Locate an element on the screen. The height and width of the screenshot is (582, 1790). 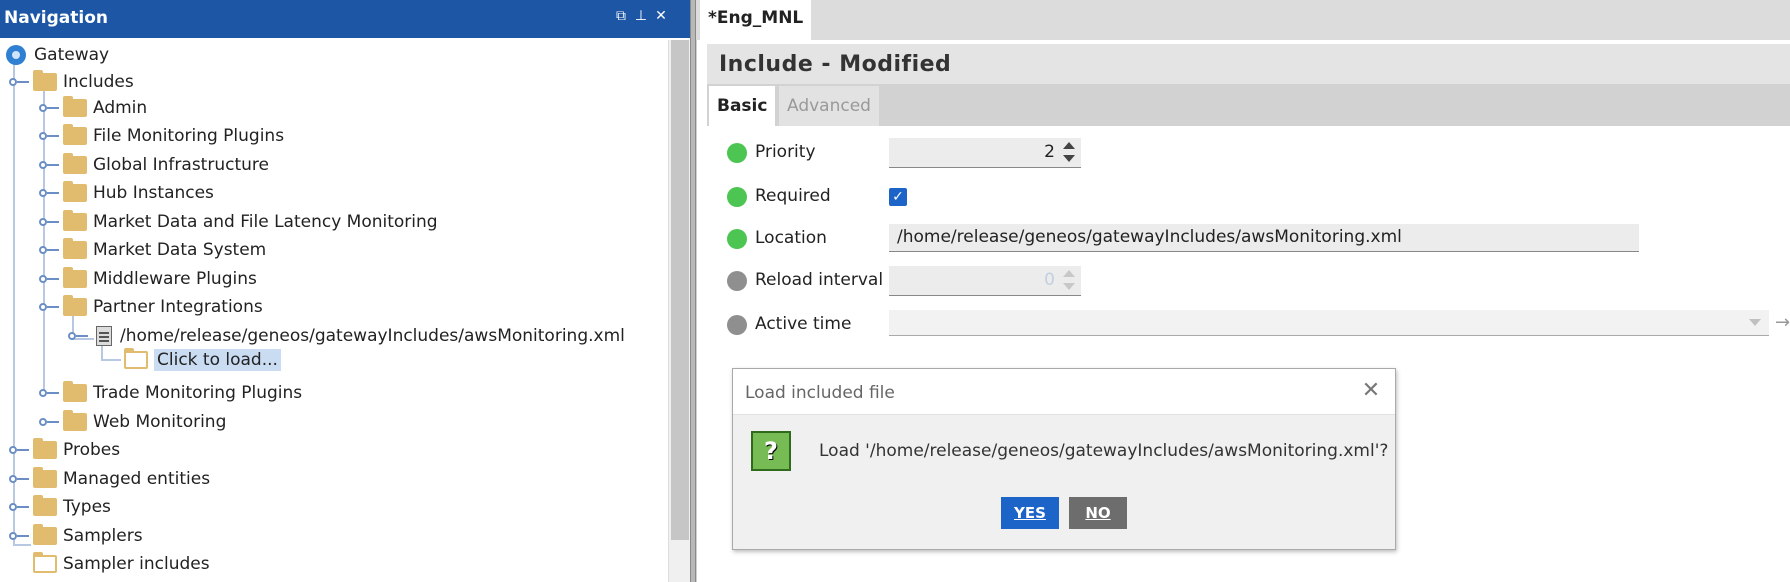
tree-item-folder: Admin is located at coordinates (105, 108).